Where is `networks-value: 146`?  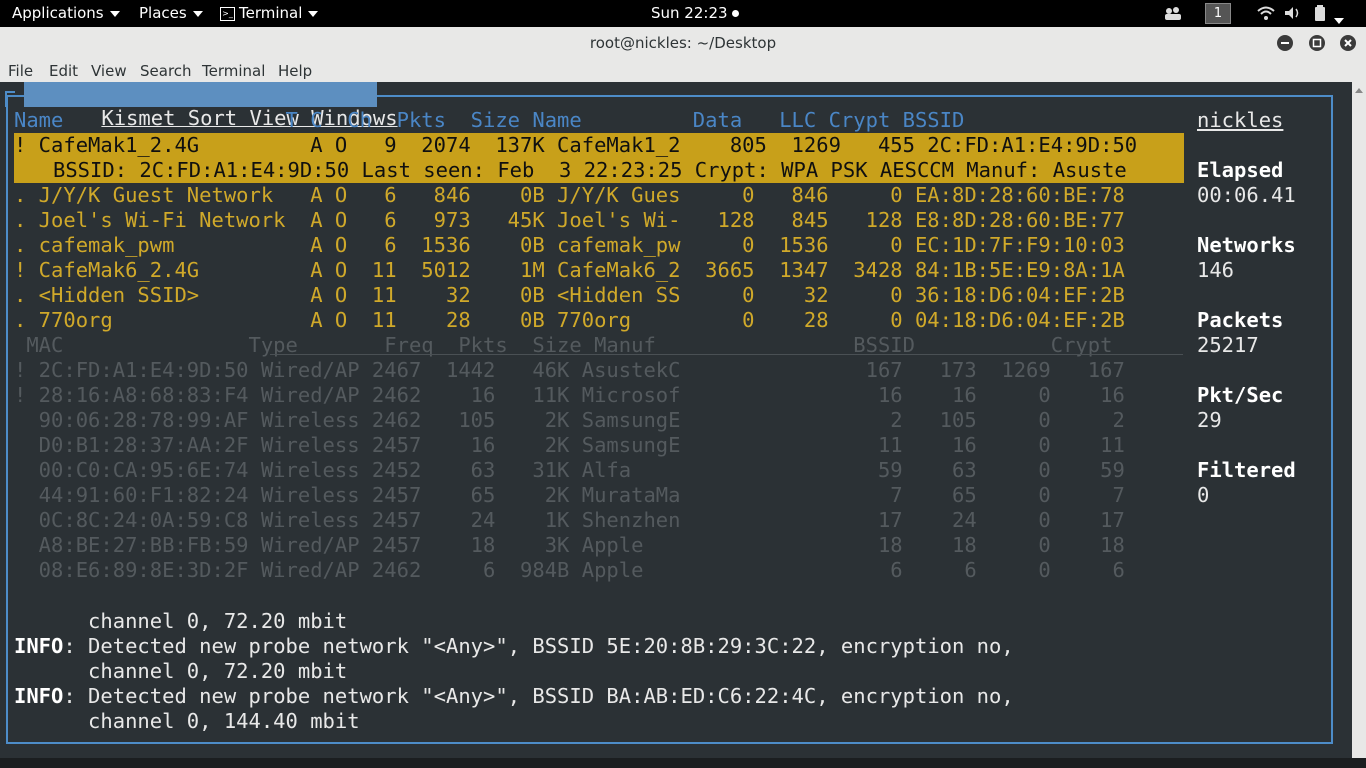 networks-value: 146 is located at coordinates (1216, 270).